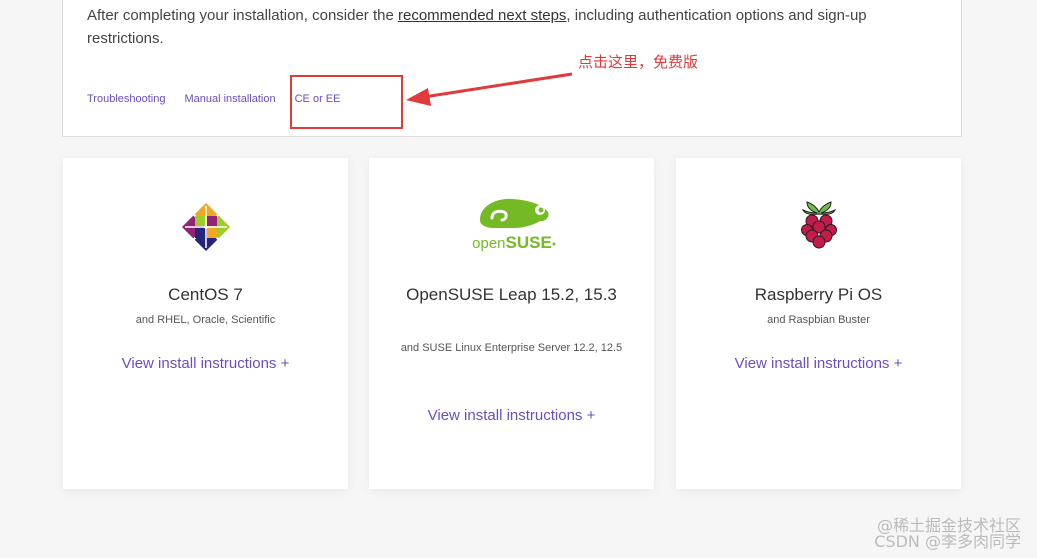  I want to click on card-title: CentOS 7, so click(205, 294).